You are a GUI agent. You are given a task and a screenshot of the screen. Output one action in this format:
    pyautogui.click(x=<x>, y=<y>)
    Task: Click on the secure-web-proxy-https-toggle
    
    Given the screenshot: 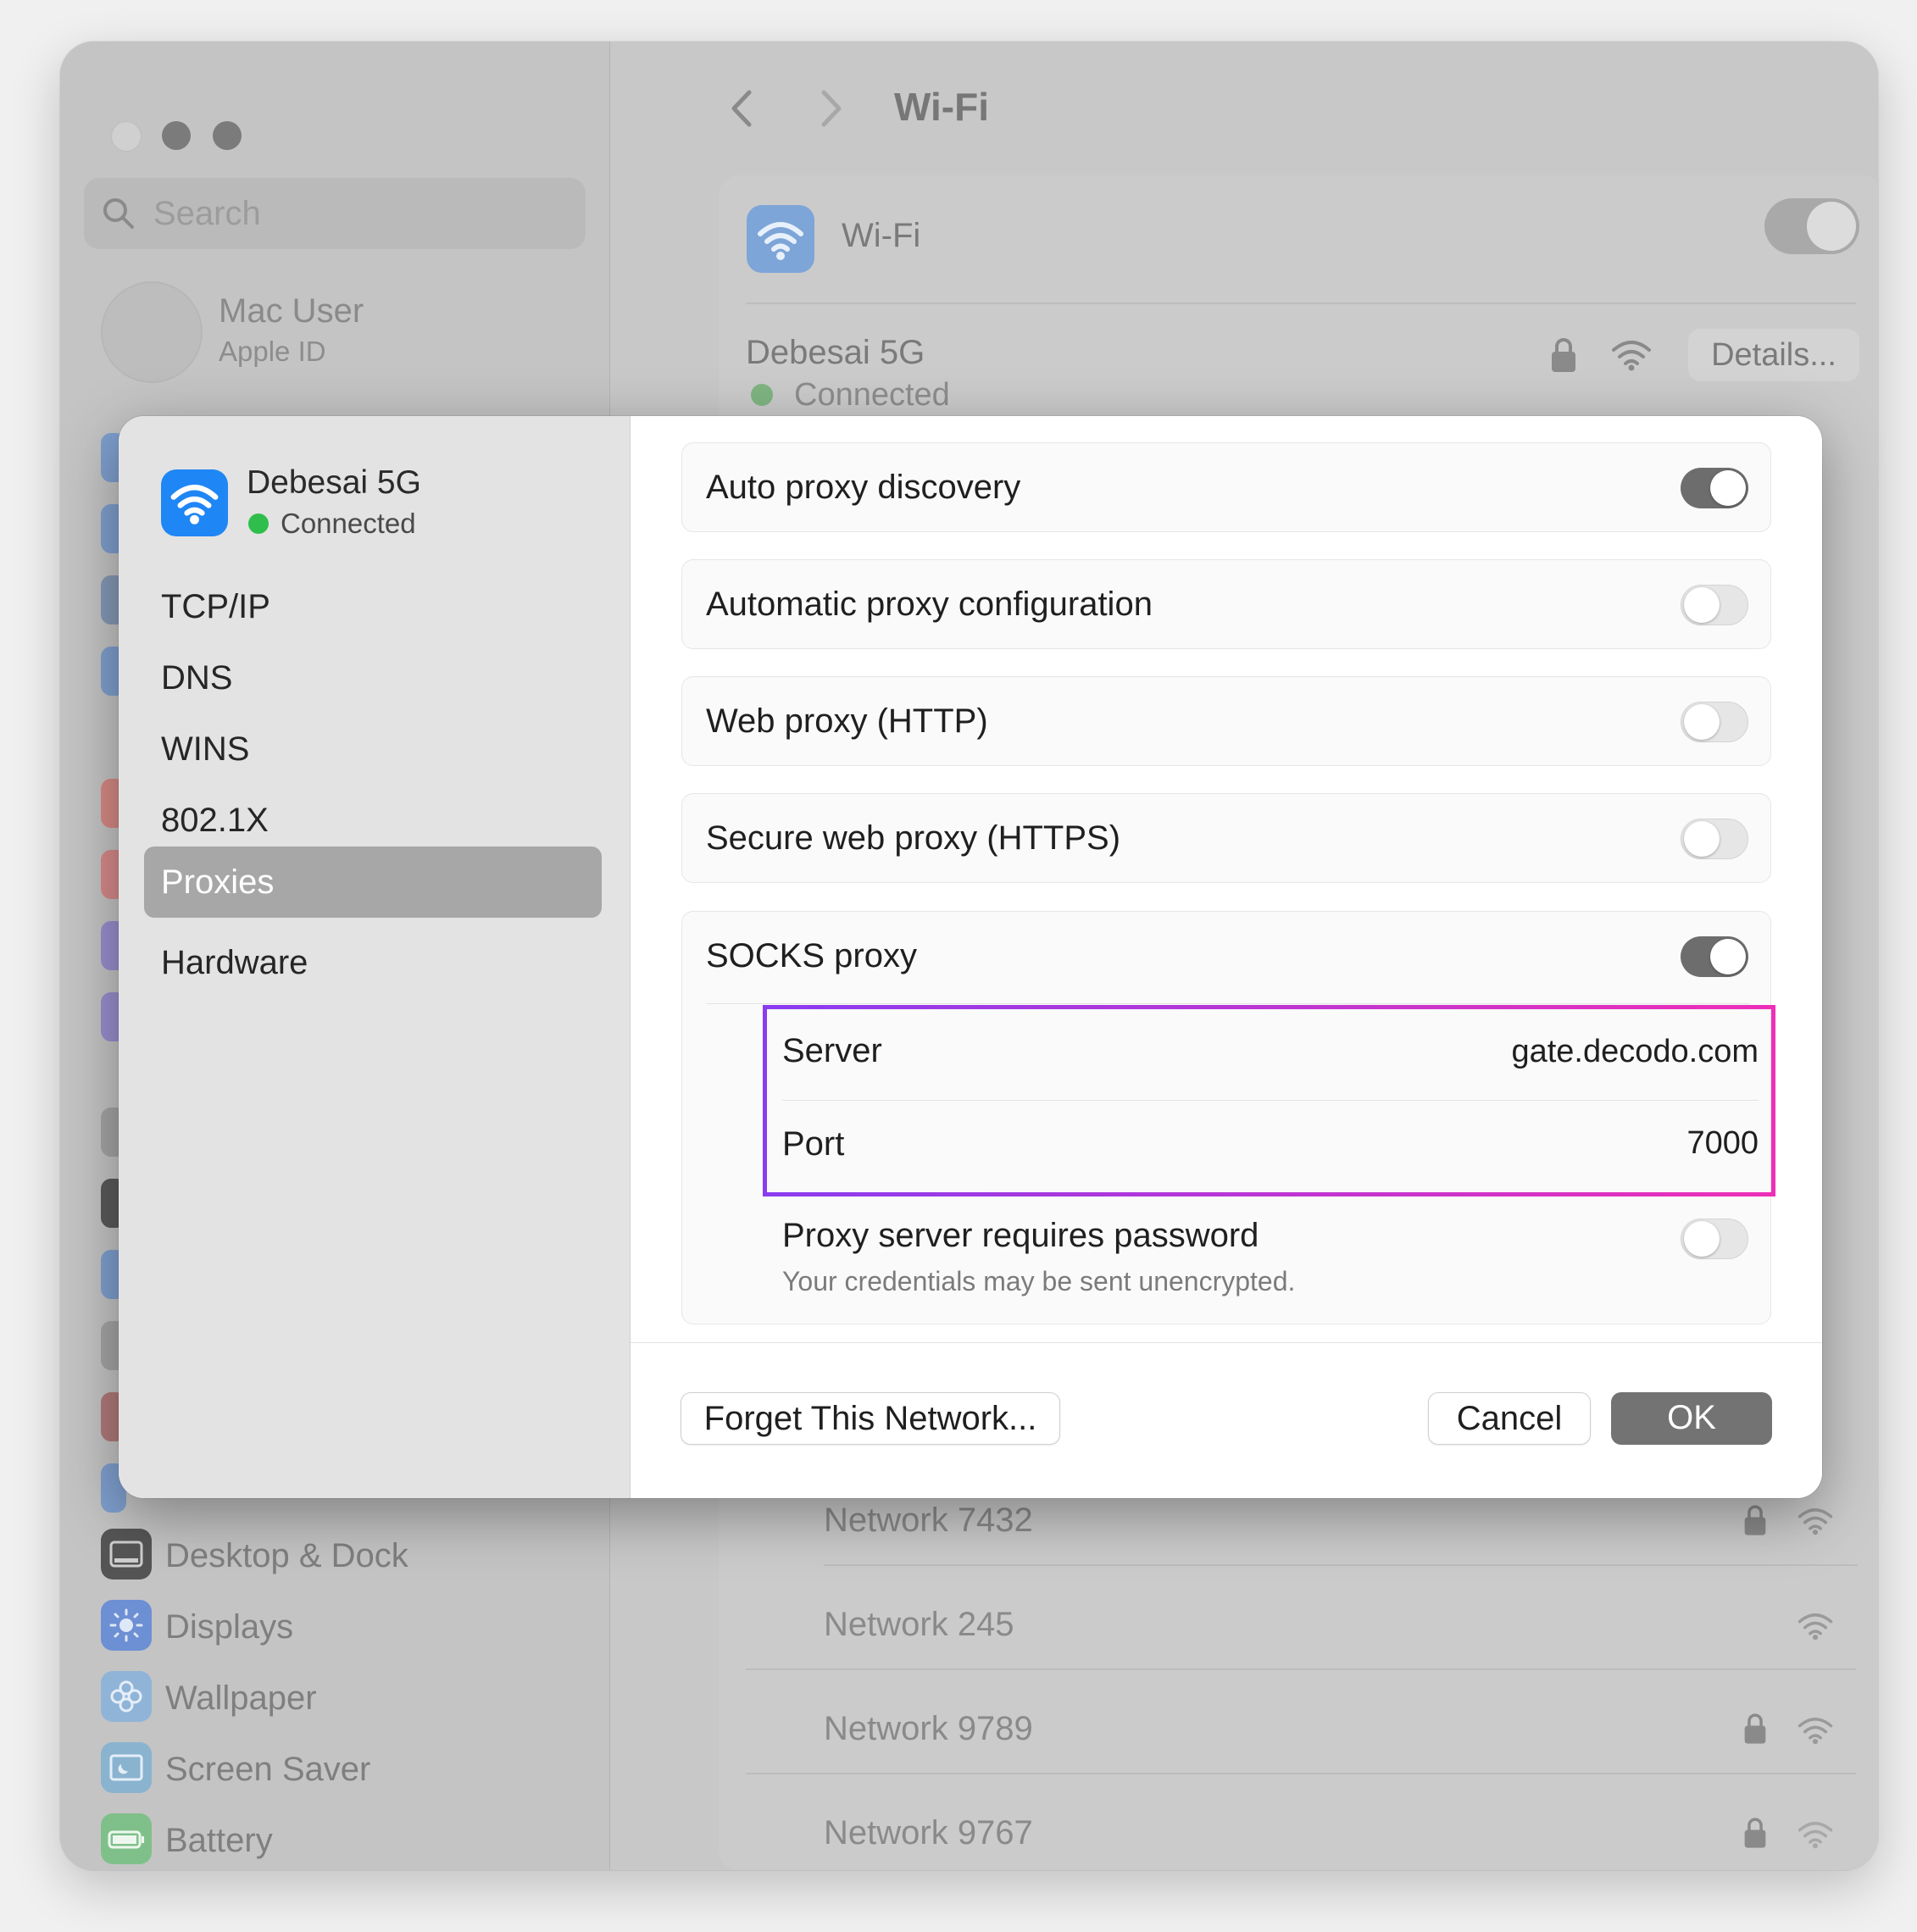 What is the action you would take?
    pyautogui.click(x=1714, y=839)
    